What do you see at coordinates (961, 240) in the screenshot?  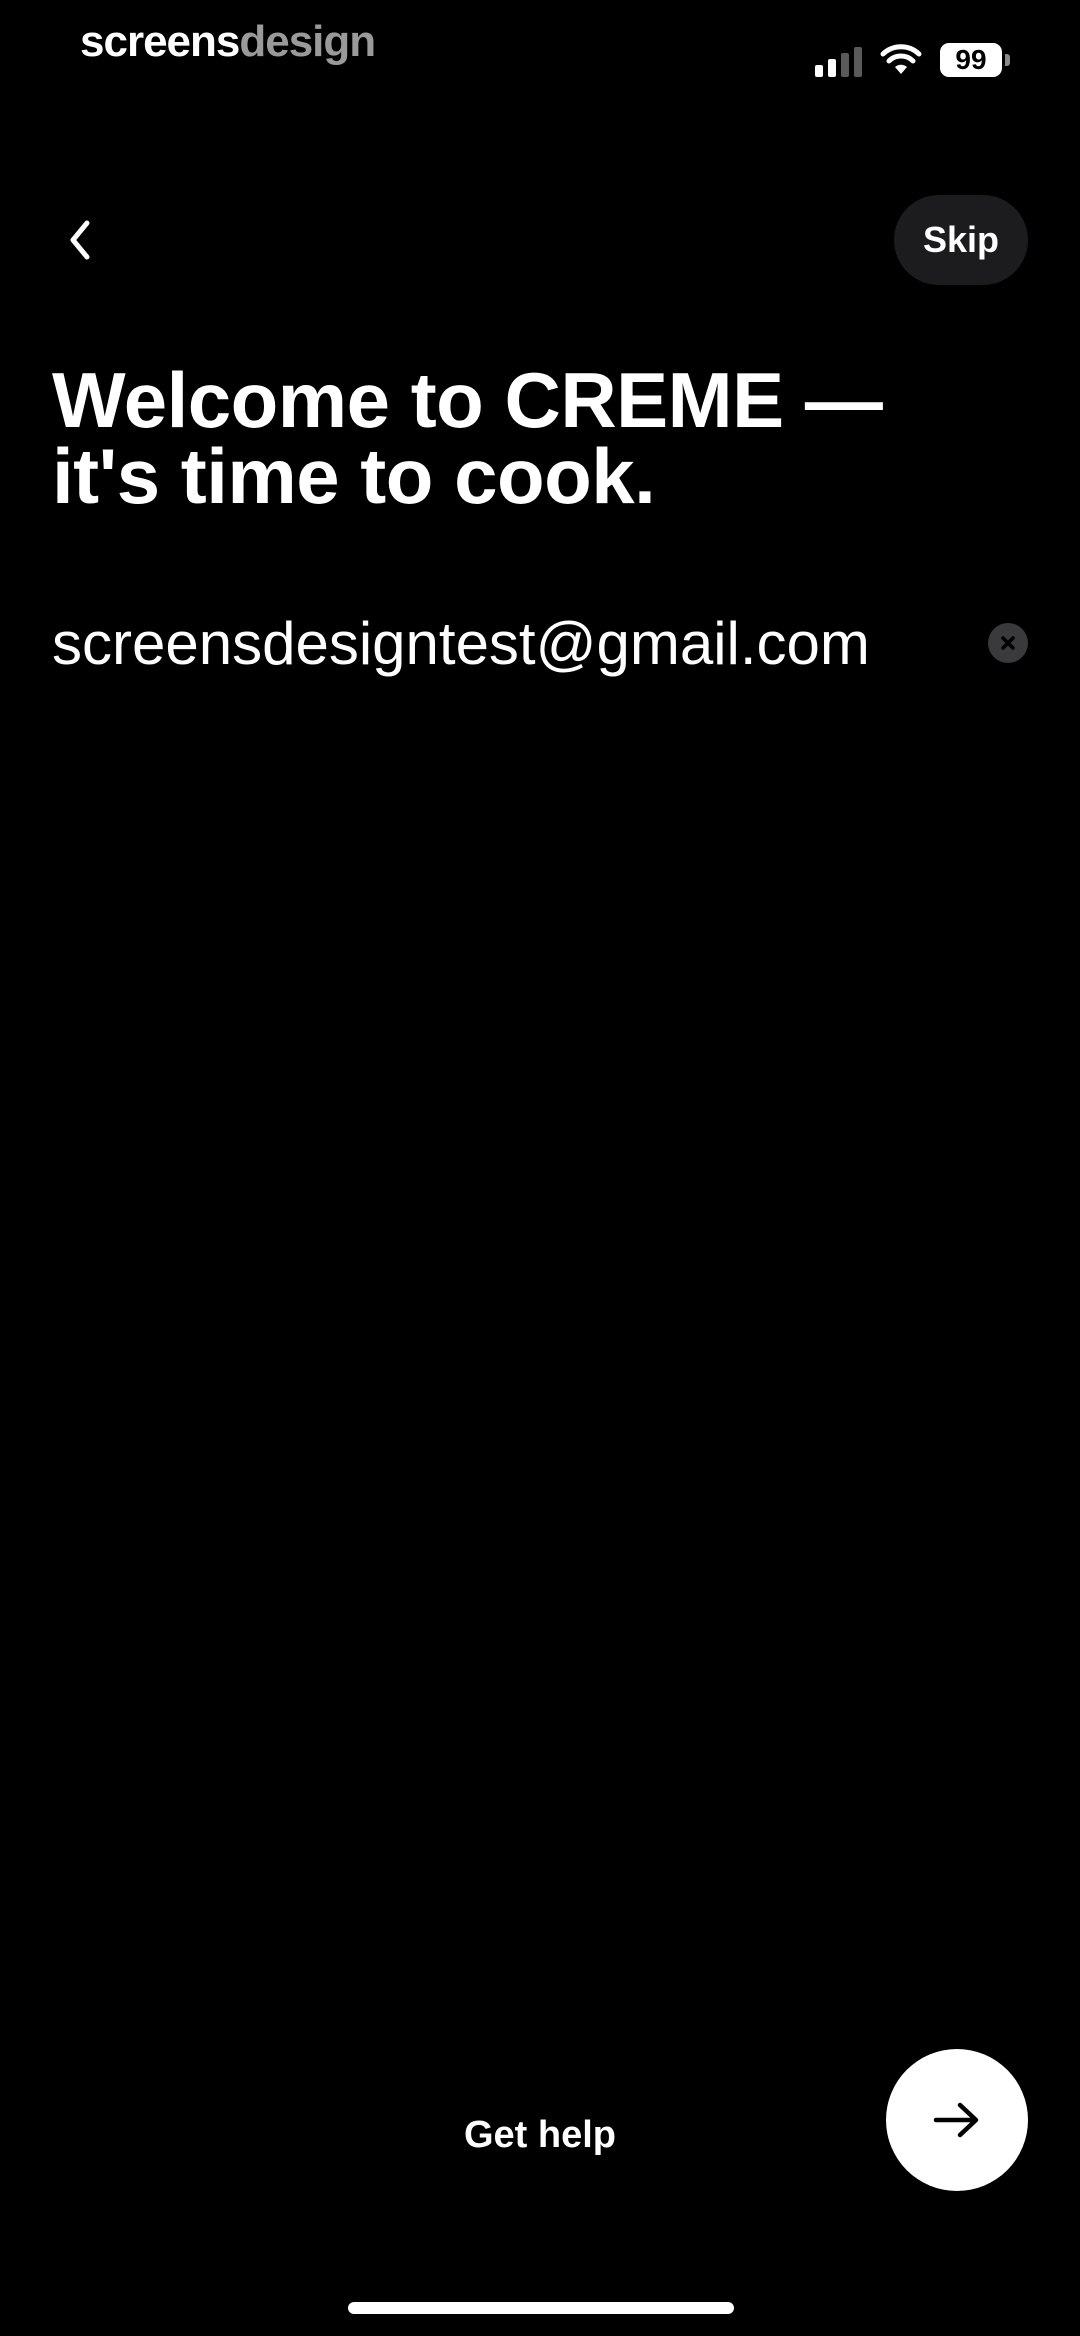 I see `skip-button: Skip` at bounding box center [961, 240].